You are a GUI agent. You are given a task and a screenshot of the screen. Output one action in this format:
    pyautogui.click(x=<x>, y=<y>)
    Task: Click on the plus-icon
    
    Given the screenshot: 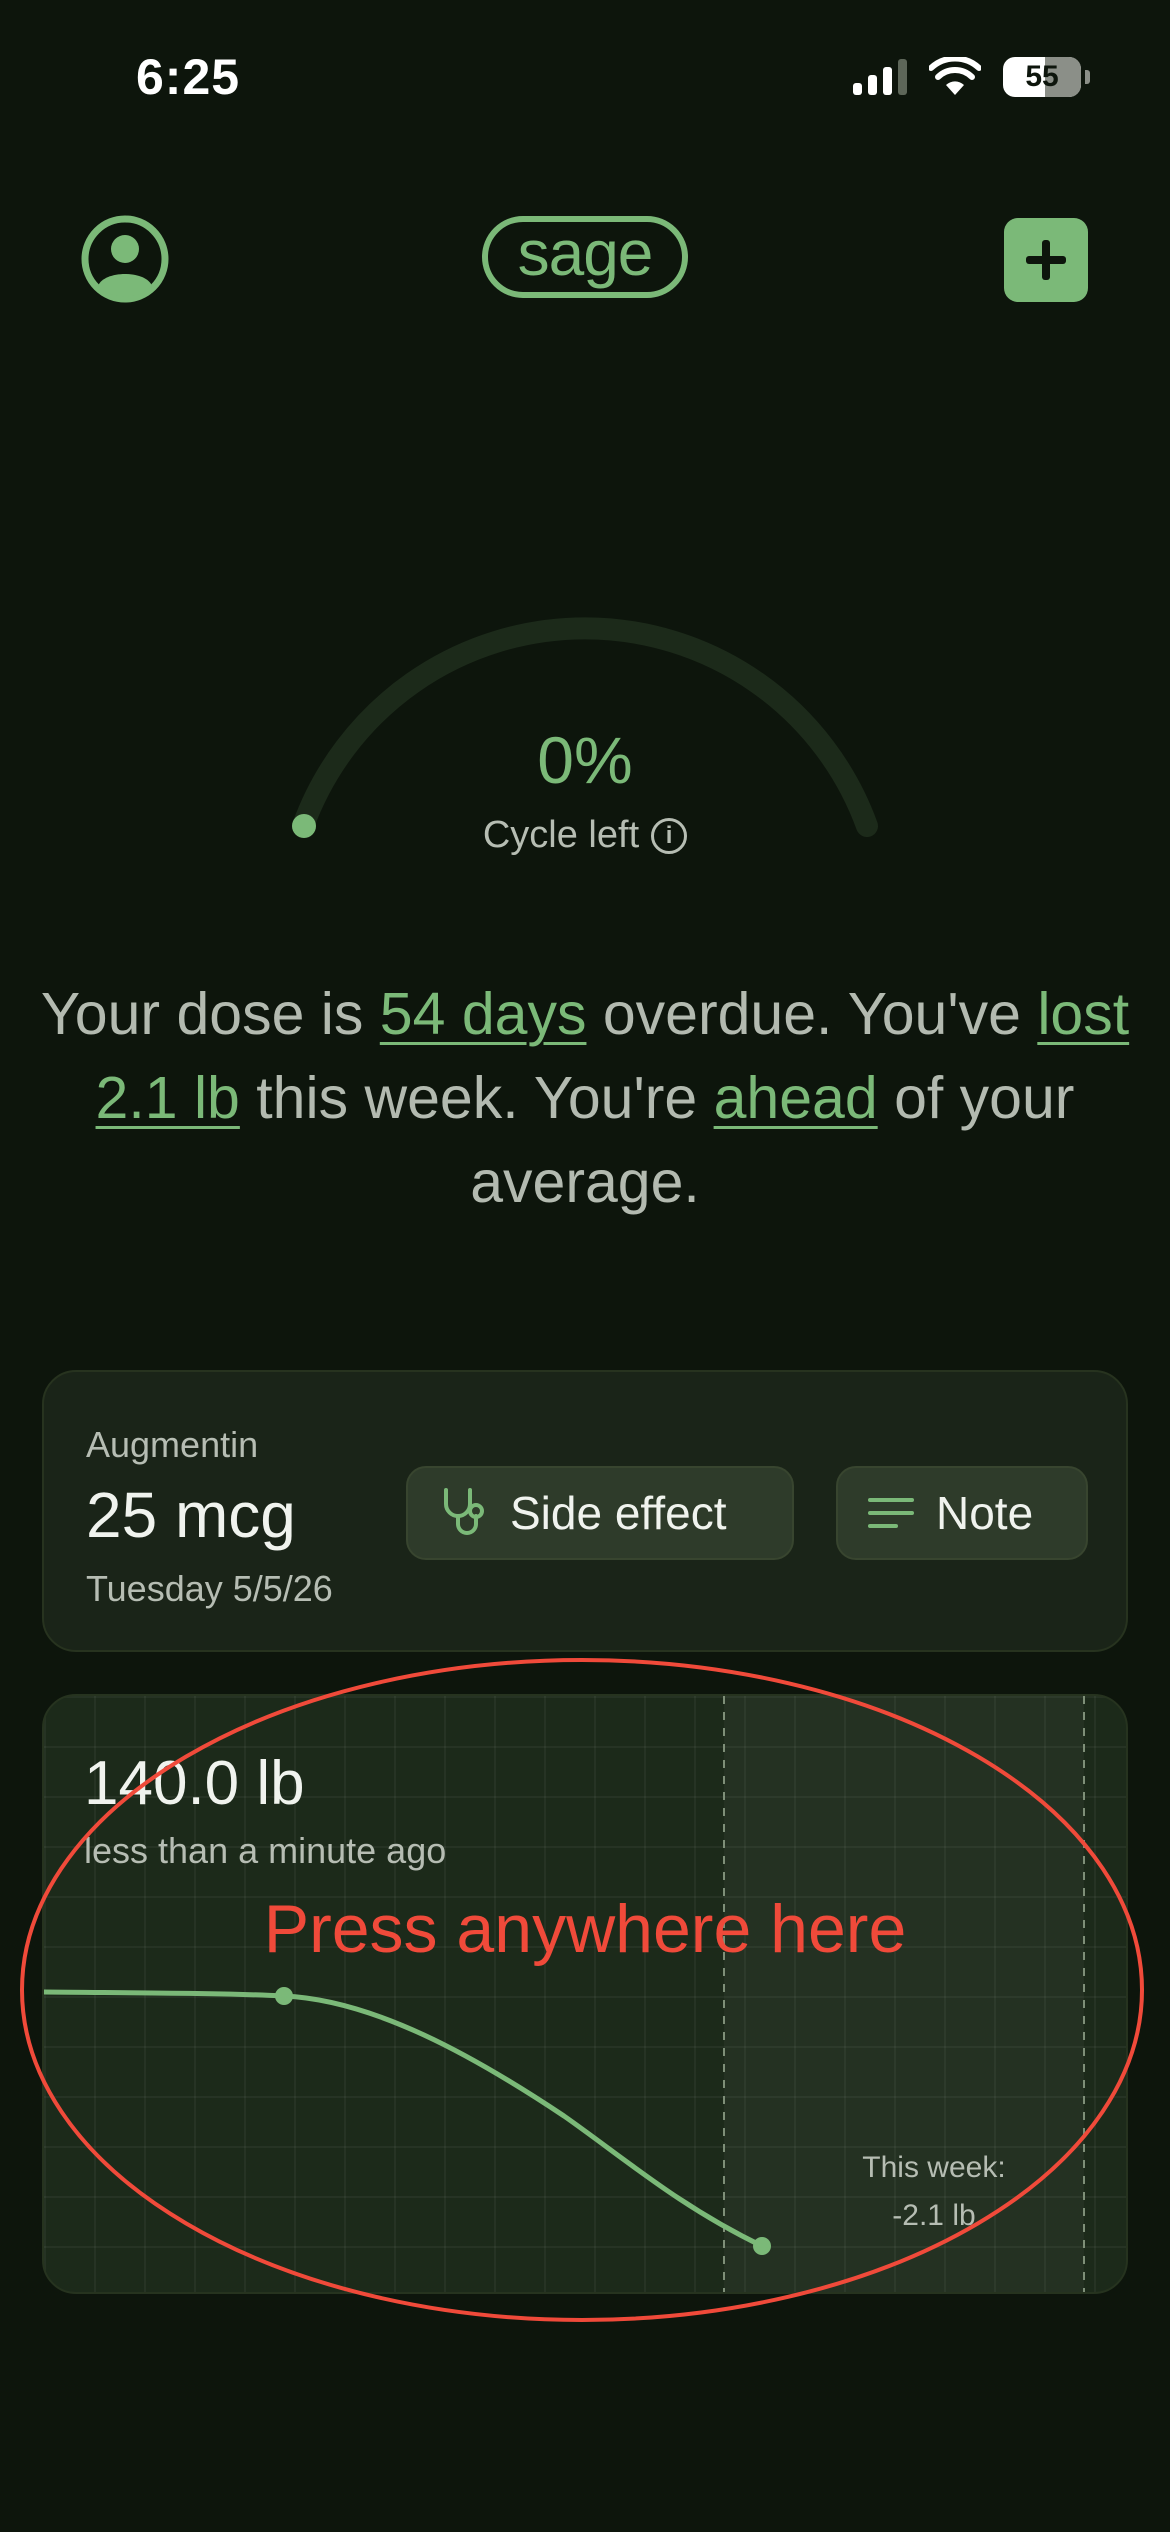 What is the action you would take?
    pyautogui.click(x=1046, y=260)
    